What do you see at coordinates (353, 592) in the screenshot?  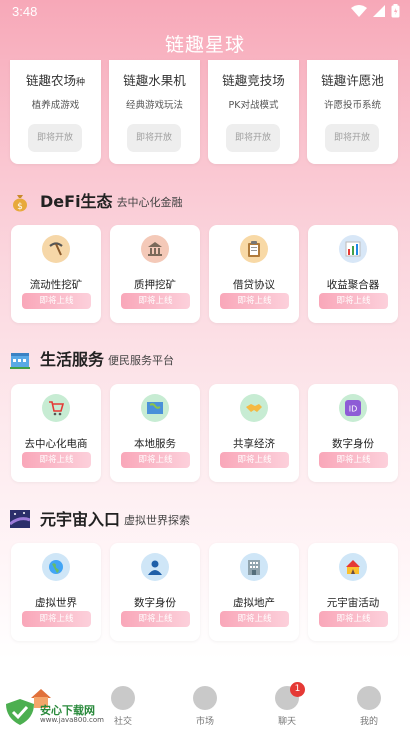 I see `meta-card-metaverse-events: 元宇宙活动 即将上线` at bounding box center [353, 592].